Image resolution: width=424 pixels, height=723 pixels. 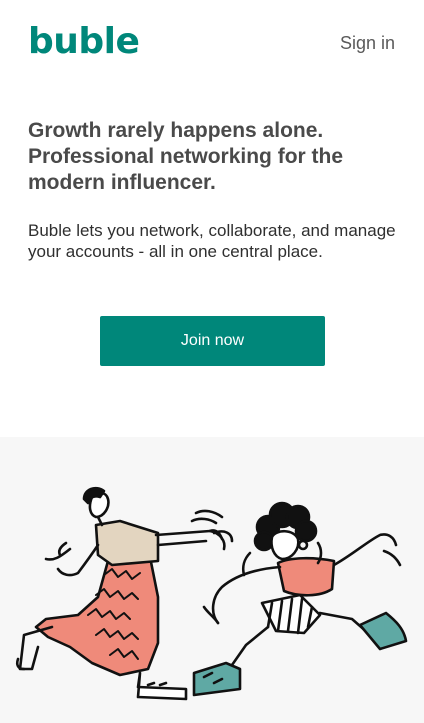 What do you see at coordinates (367, 43) in the screenshot?
I see `sign-in-link: Sign in` at bounding box center [367, 43].